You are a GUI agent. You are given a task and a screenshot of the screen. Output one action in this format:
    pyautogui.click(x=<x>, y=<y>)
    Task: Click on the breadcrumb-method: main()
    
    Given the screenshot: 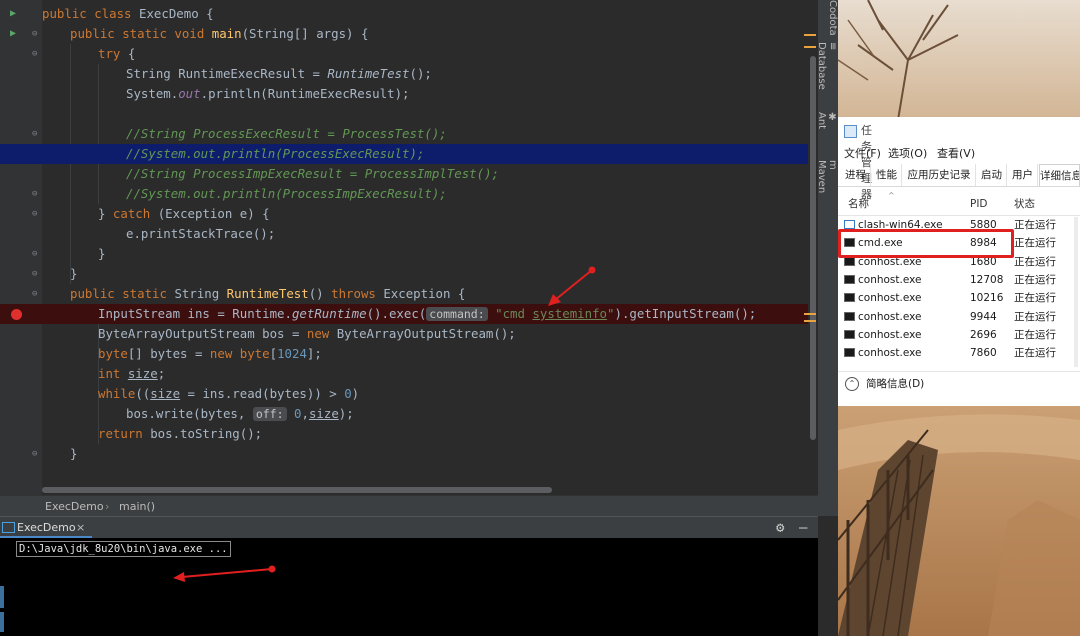 What is the action you would take?
    pyautogui.click(x=137, y=506)
    